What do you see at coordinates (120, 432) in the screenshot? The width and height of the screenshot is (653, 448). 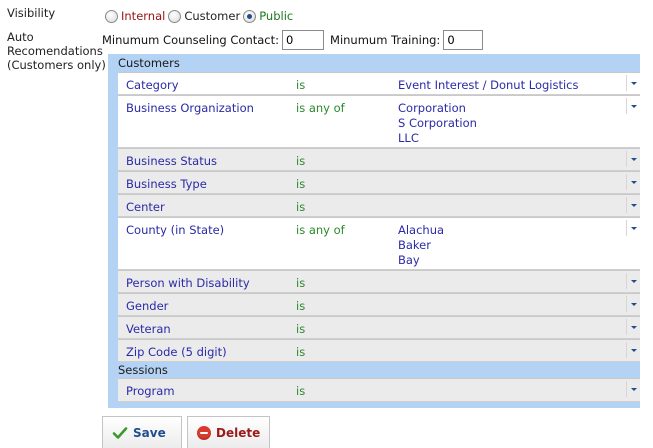 I see `checkmark-icon` at bounding box center [120, 432].